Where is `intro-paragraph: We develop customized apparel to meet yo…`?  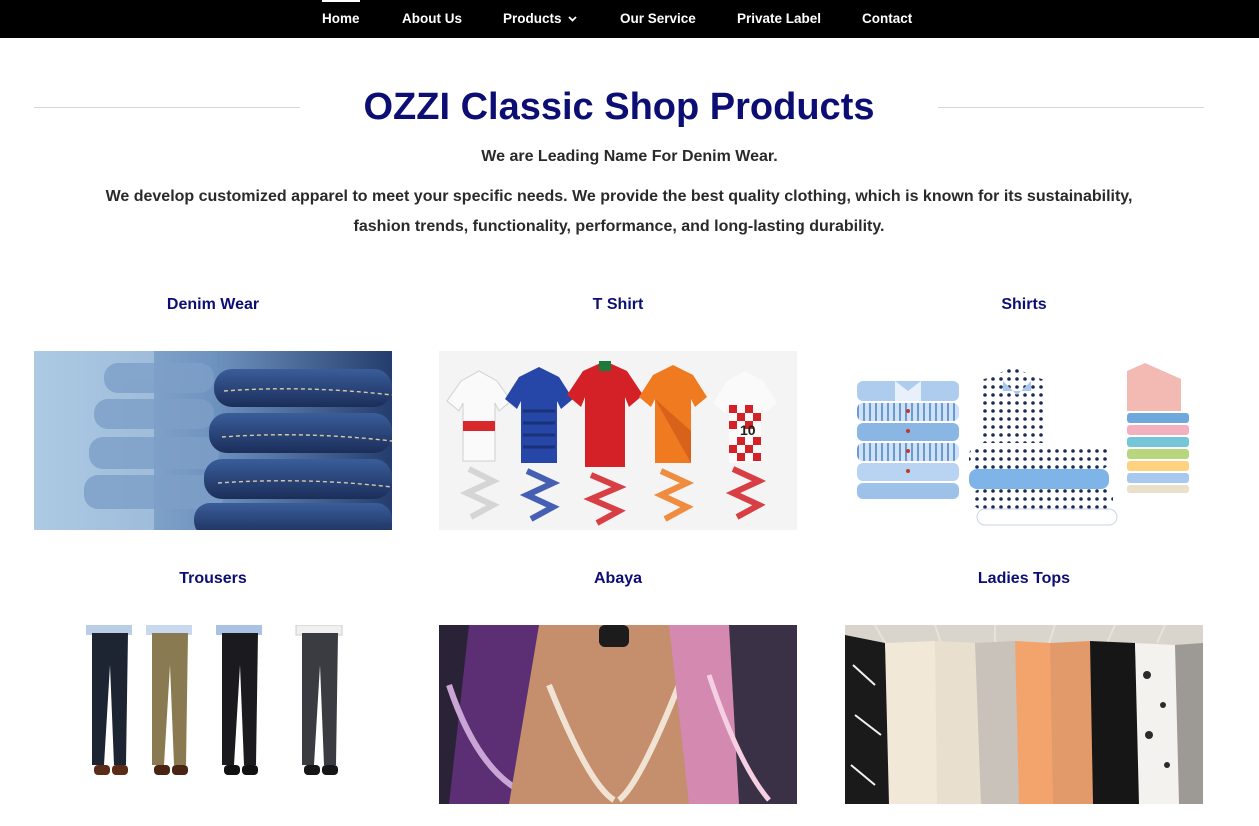 intro-paragraph: We develop customized apparel to meet yo… is located at coordinates (619, 212).